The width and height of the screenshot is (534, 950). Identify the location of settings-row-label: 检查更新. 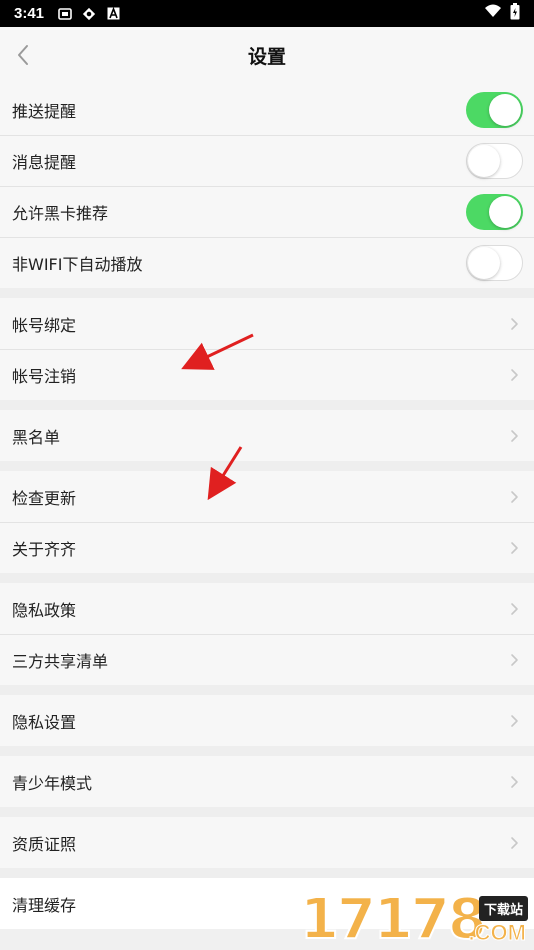
(44, 498).